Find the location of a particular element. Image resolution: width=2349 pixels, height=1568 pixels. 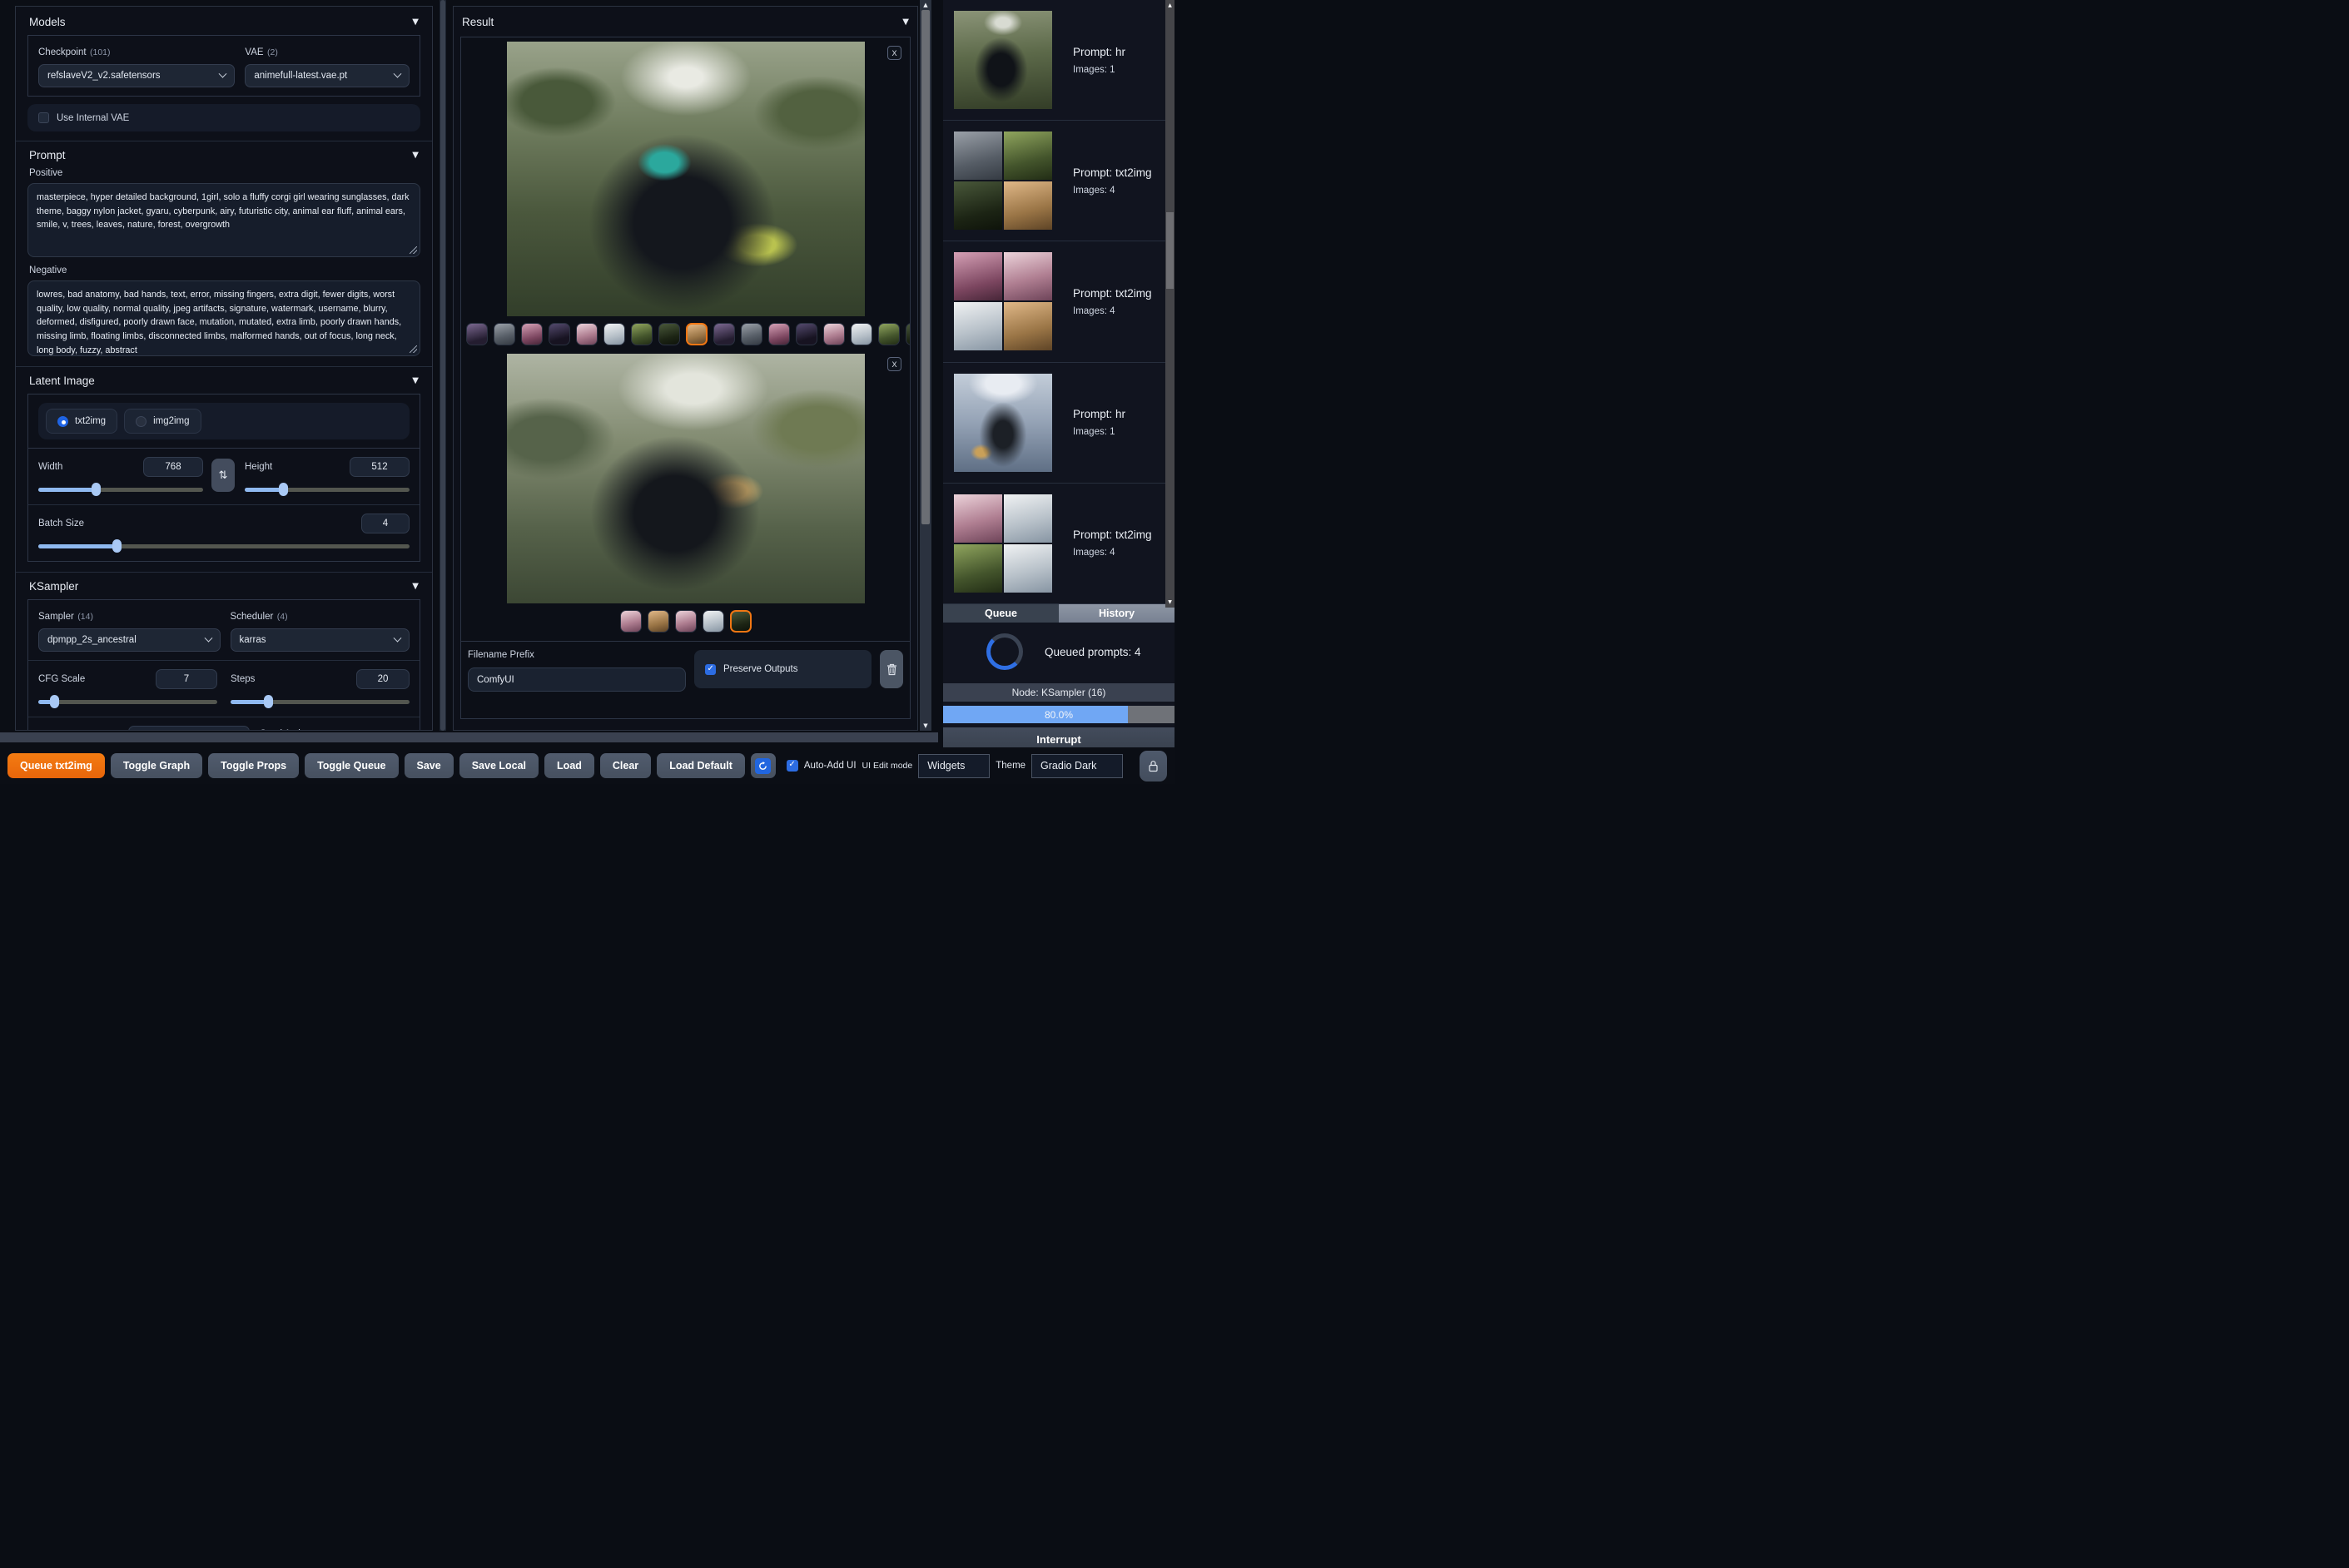

toggle-queue-button: Toggle Queue is located at coordinates (352, 765).